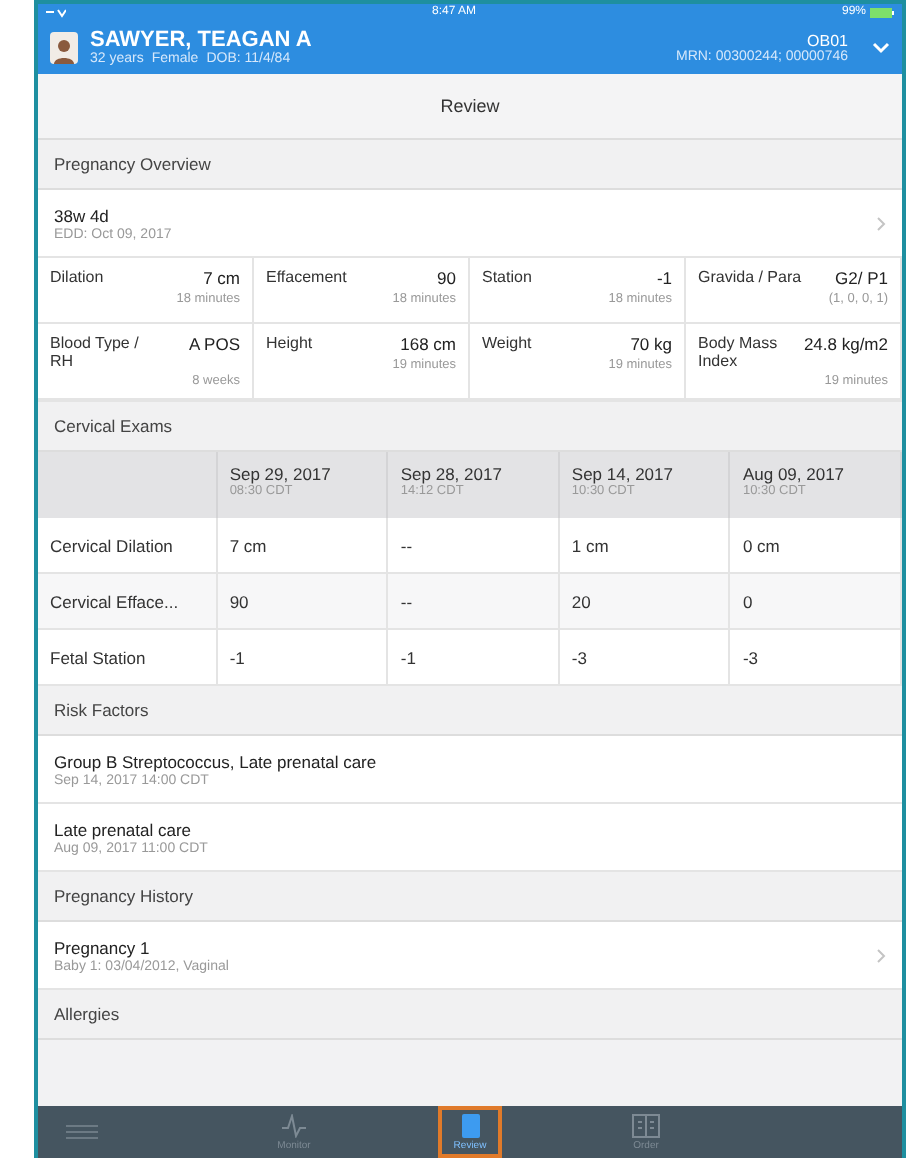  What do you see at coordinates (77, 278) in the screenshot?
I see `vital-label: Dilation` at bounding box center [77, 278].